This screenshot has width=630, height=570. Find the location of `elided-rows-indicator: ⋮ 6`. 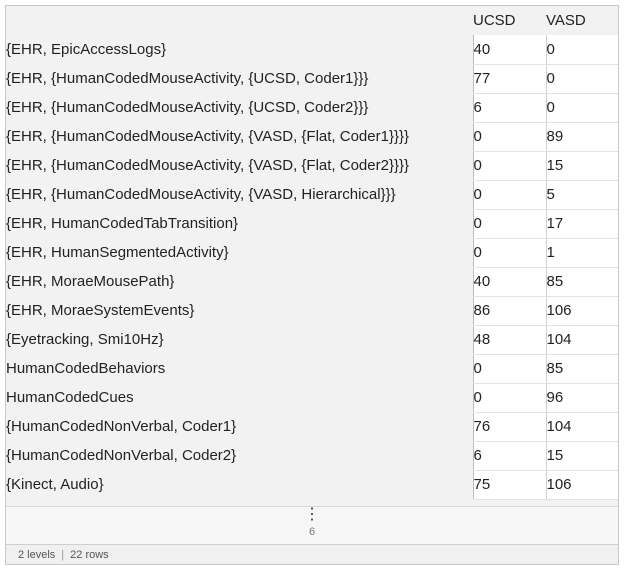

elided-rows-indicator: ⋮ 6 is located at coordinates (312, 525).